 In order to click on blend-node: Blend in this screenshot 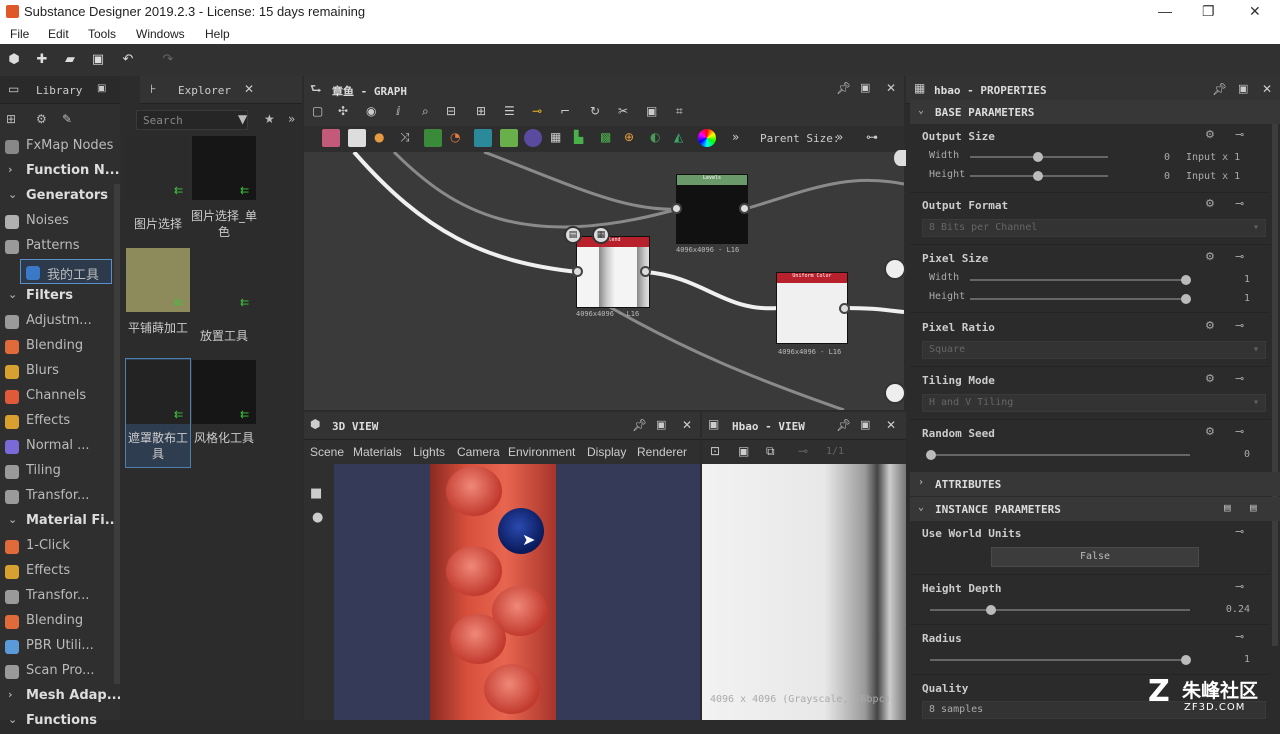, I will do `click(613, 272)`.